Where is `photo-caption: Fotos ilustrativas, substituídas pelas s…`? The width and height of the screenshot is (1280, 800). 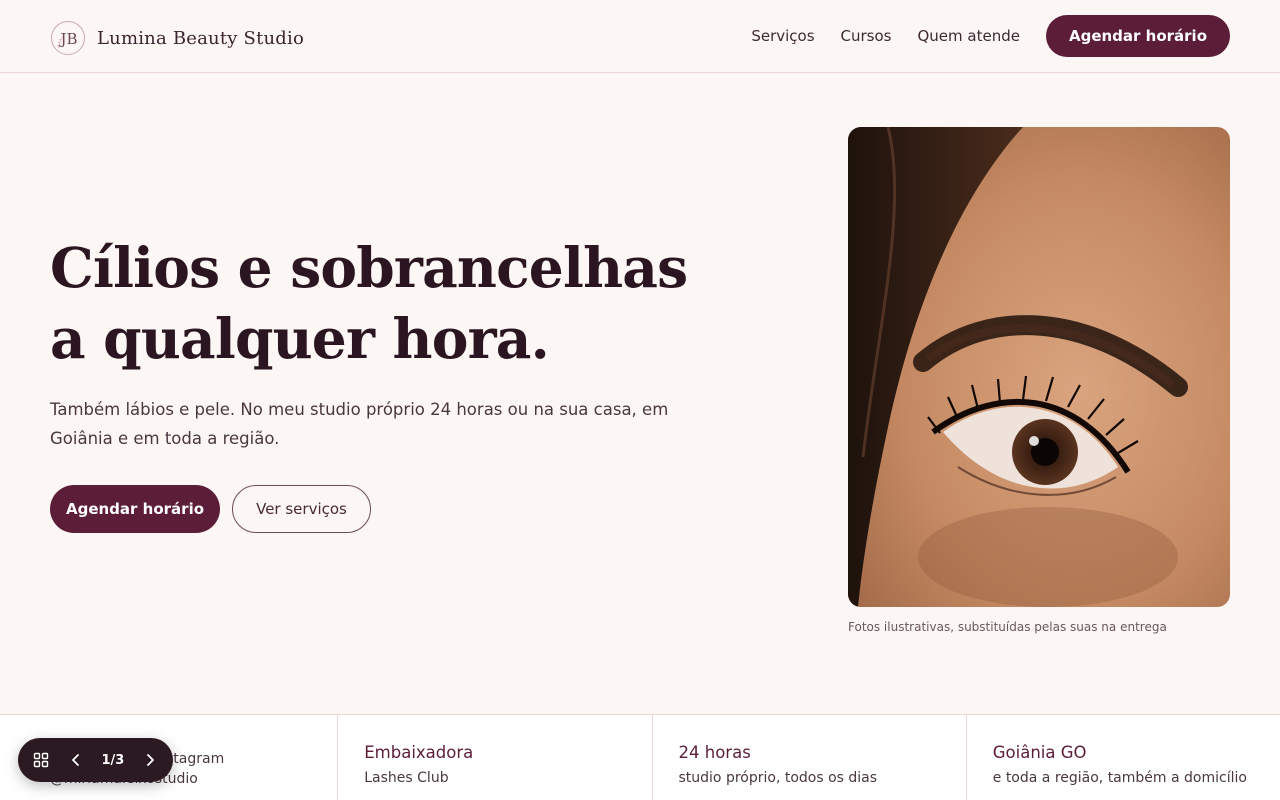 photo-caption: Fotos ilustrativas, substituídas pelas s… is located at coordinates (1007, 627).